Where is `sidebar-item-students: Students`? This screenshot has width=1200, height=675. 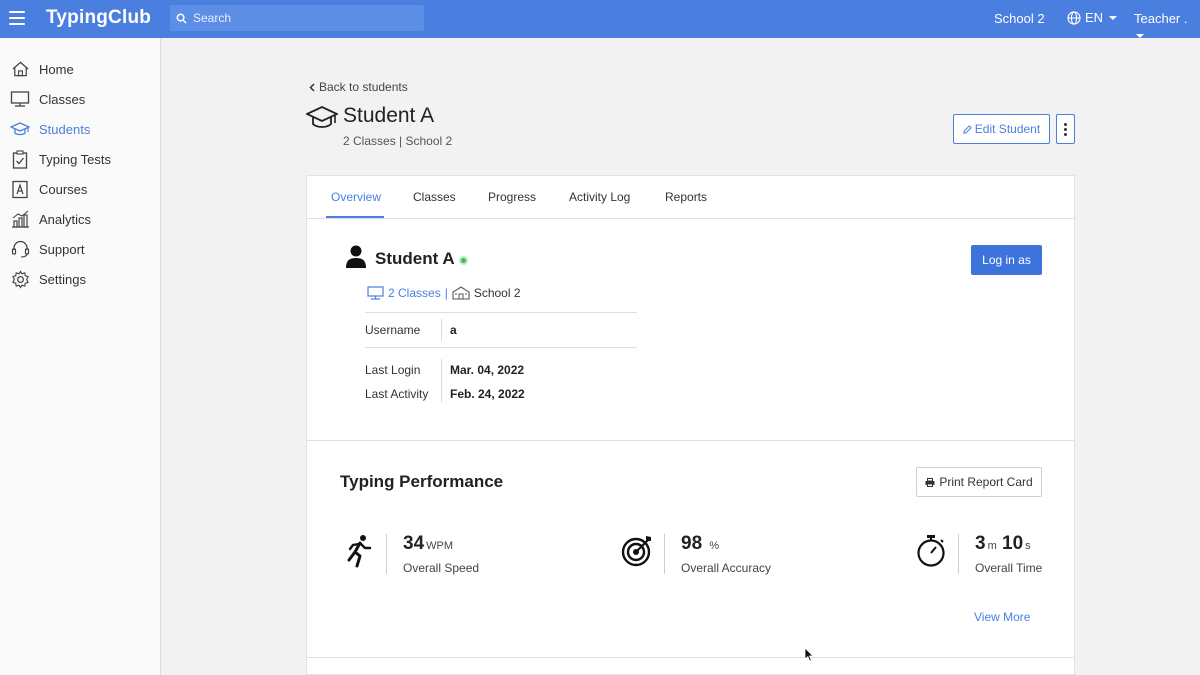 sidebar-item-students: Students is located at coordinates (80, 129).